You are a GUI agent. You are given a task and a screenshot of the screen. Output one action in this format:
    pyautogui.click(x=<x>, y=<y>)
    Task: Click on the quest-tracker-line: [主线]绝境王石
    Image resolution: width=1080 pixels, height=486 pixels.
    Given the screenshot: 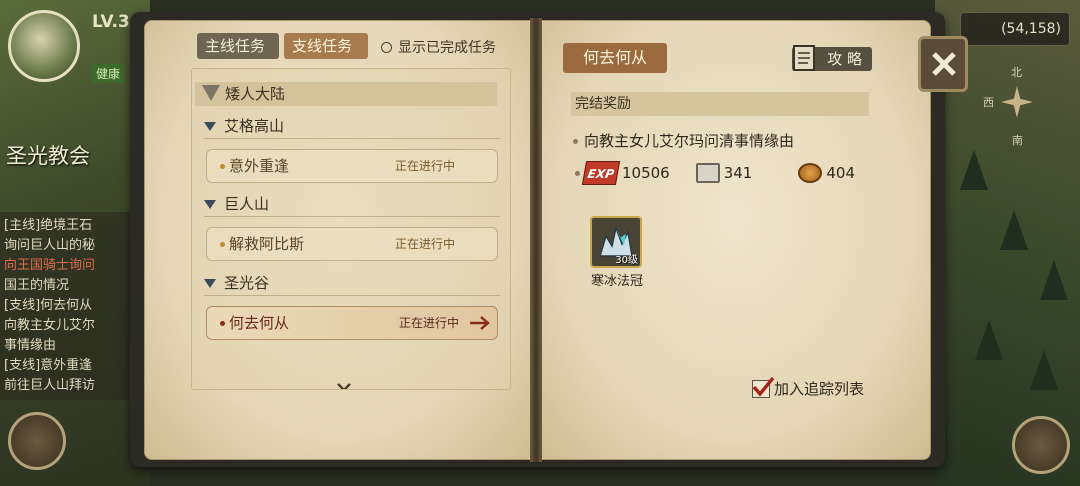 What is the action you would take?
    pyautogui.click(x=70, y=226)
    